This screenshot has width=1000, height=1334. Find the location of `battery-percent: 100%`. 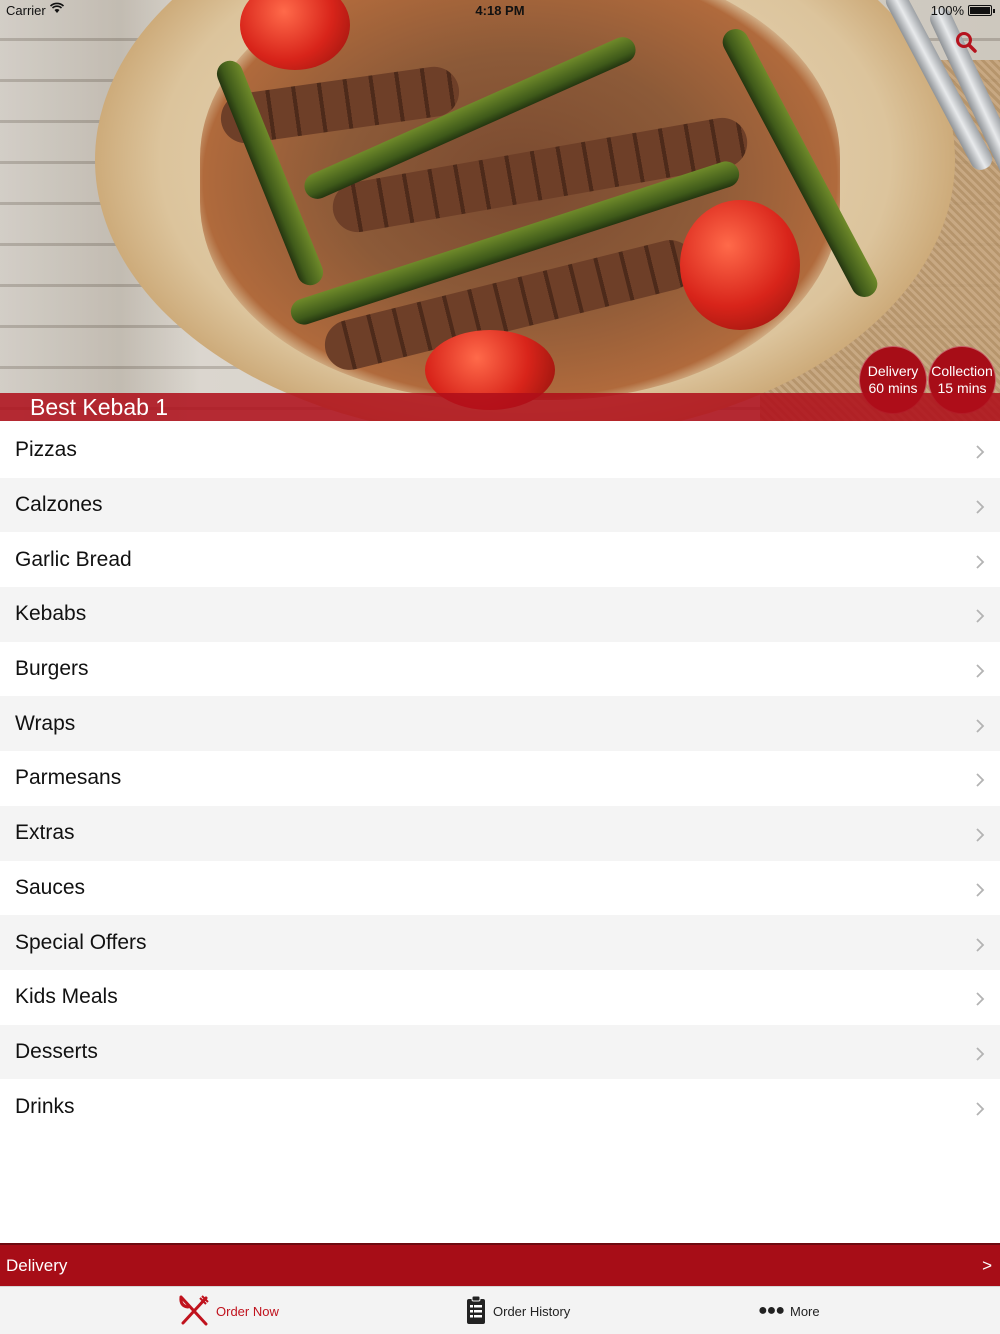

battery-percent: 100% is located at coordinates (947, 10).